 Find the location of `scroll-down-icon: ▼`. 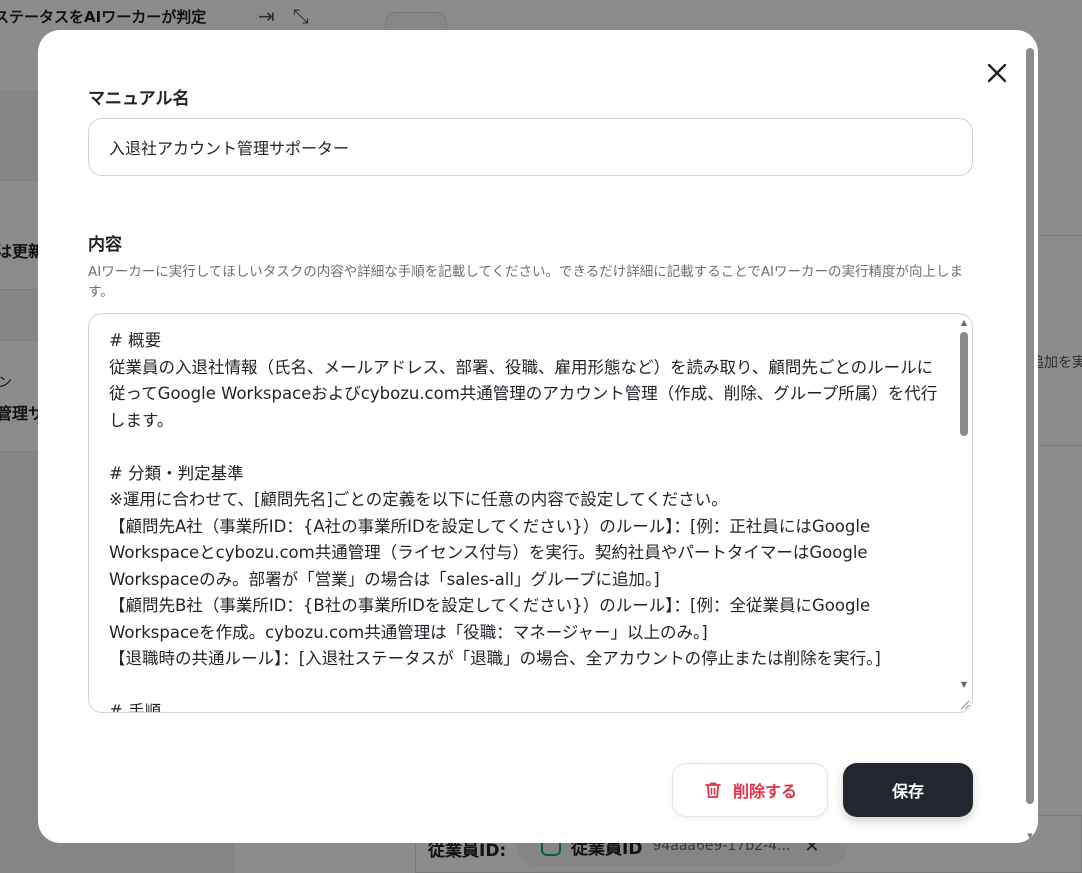

scroll-down-icon: ▼ is located at coordinates (964, 685).